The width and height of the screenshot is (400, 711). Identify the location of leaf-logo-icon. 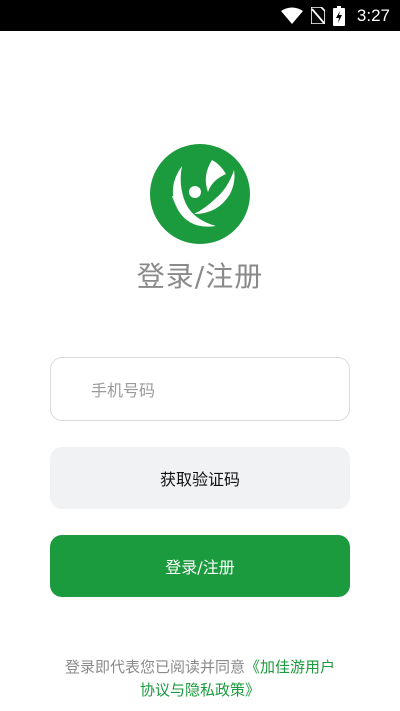
(200, 194).